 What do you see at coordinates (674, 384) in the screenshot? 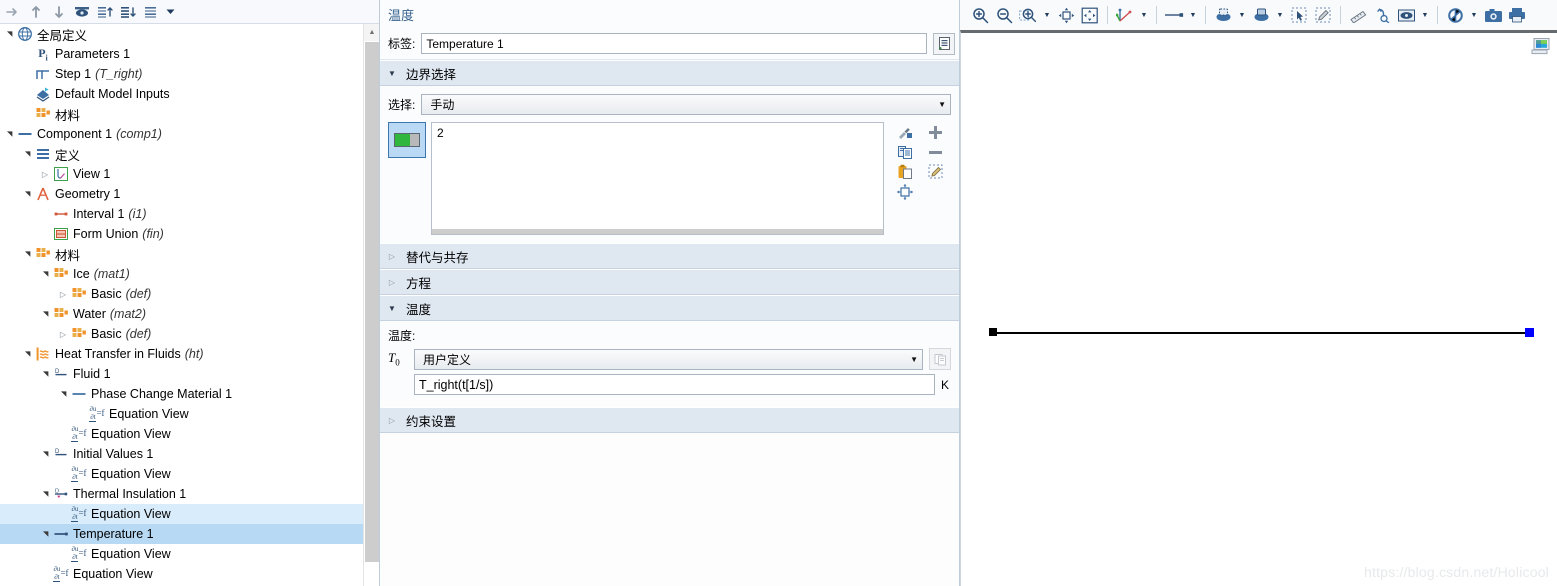
I see `temperature-expression-input: T_right(t[1/s])` at bounding box center [674, 384].